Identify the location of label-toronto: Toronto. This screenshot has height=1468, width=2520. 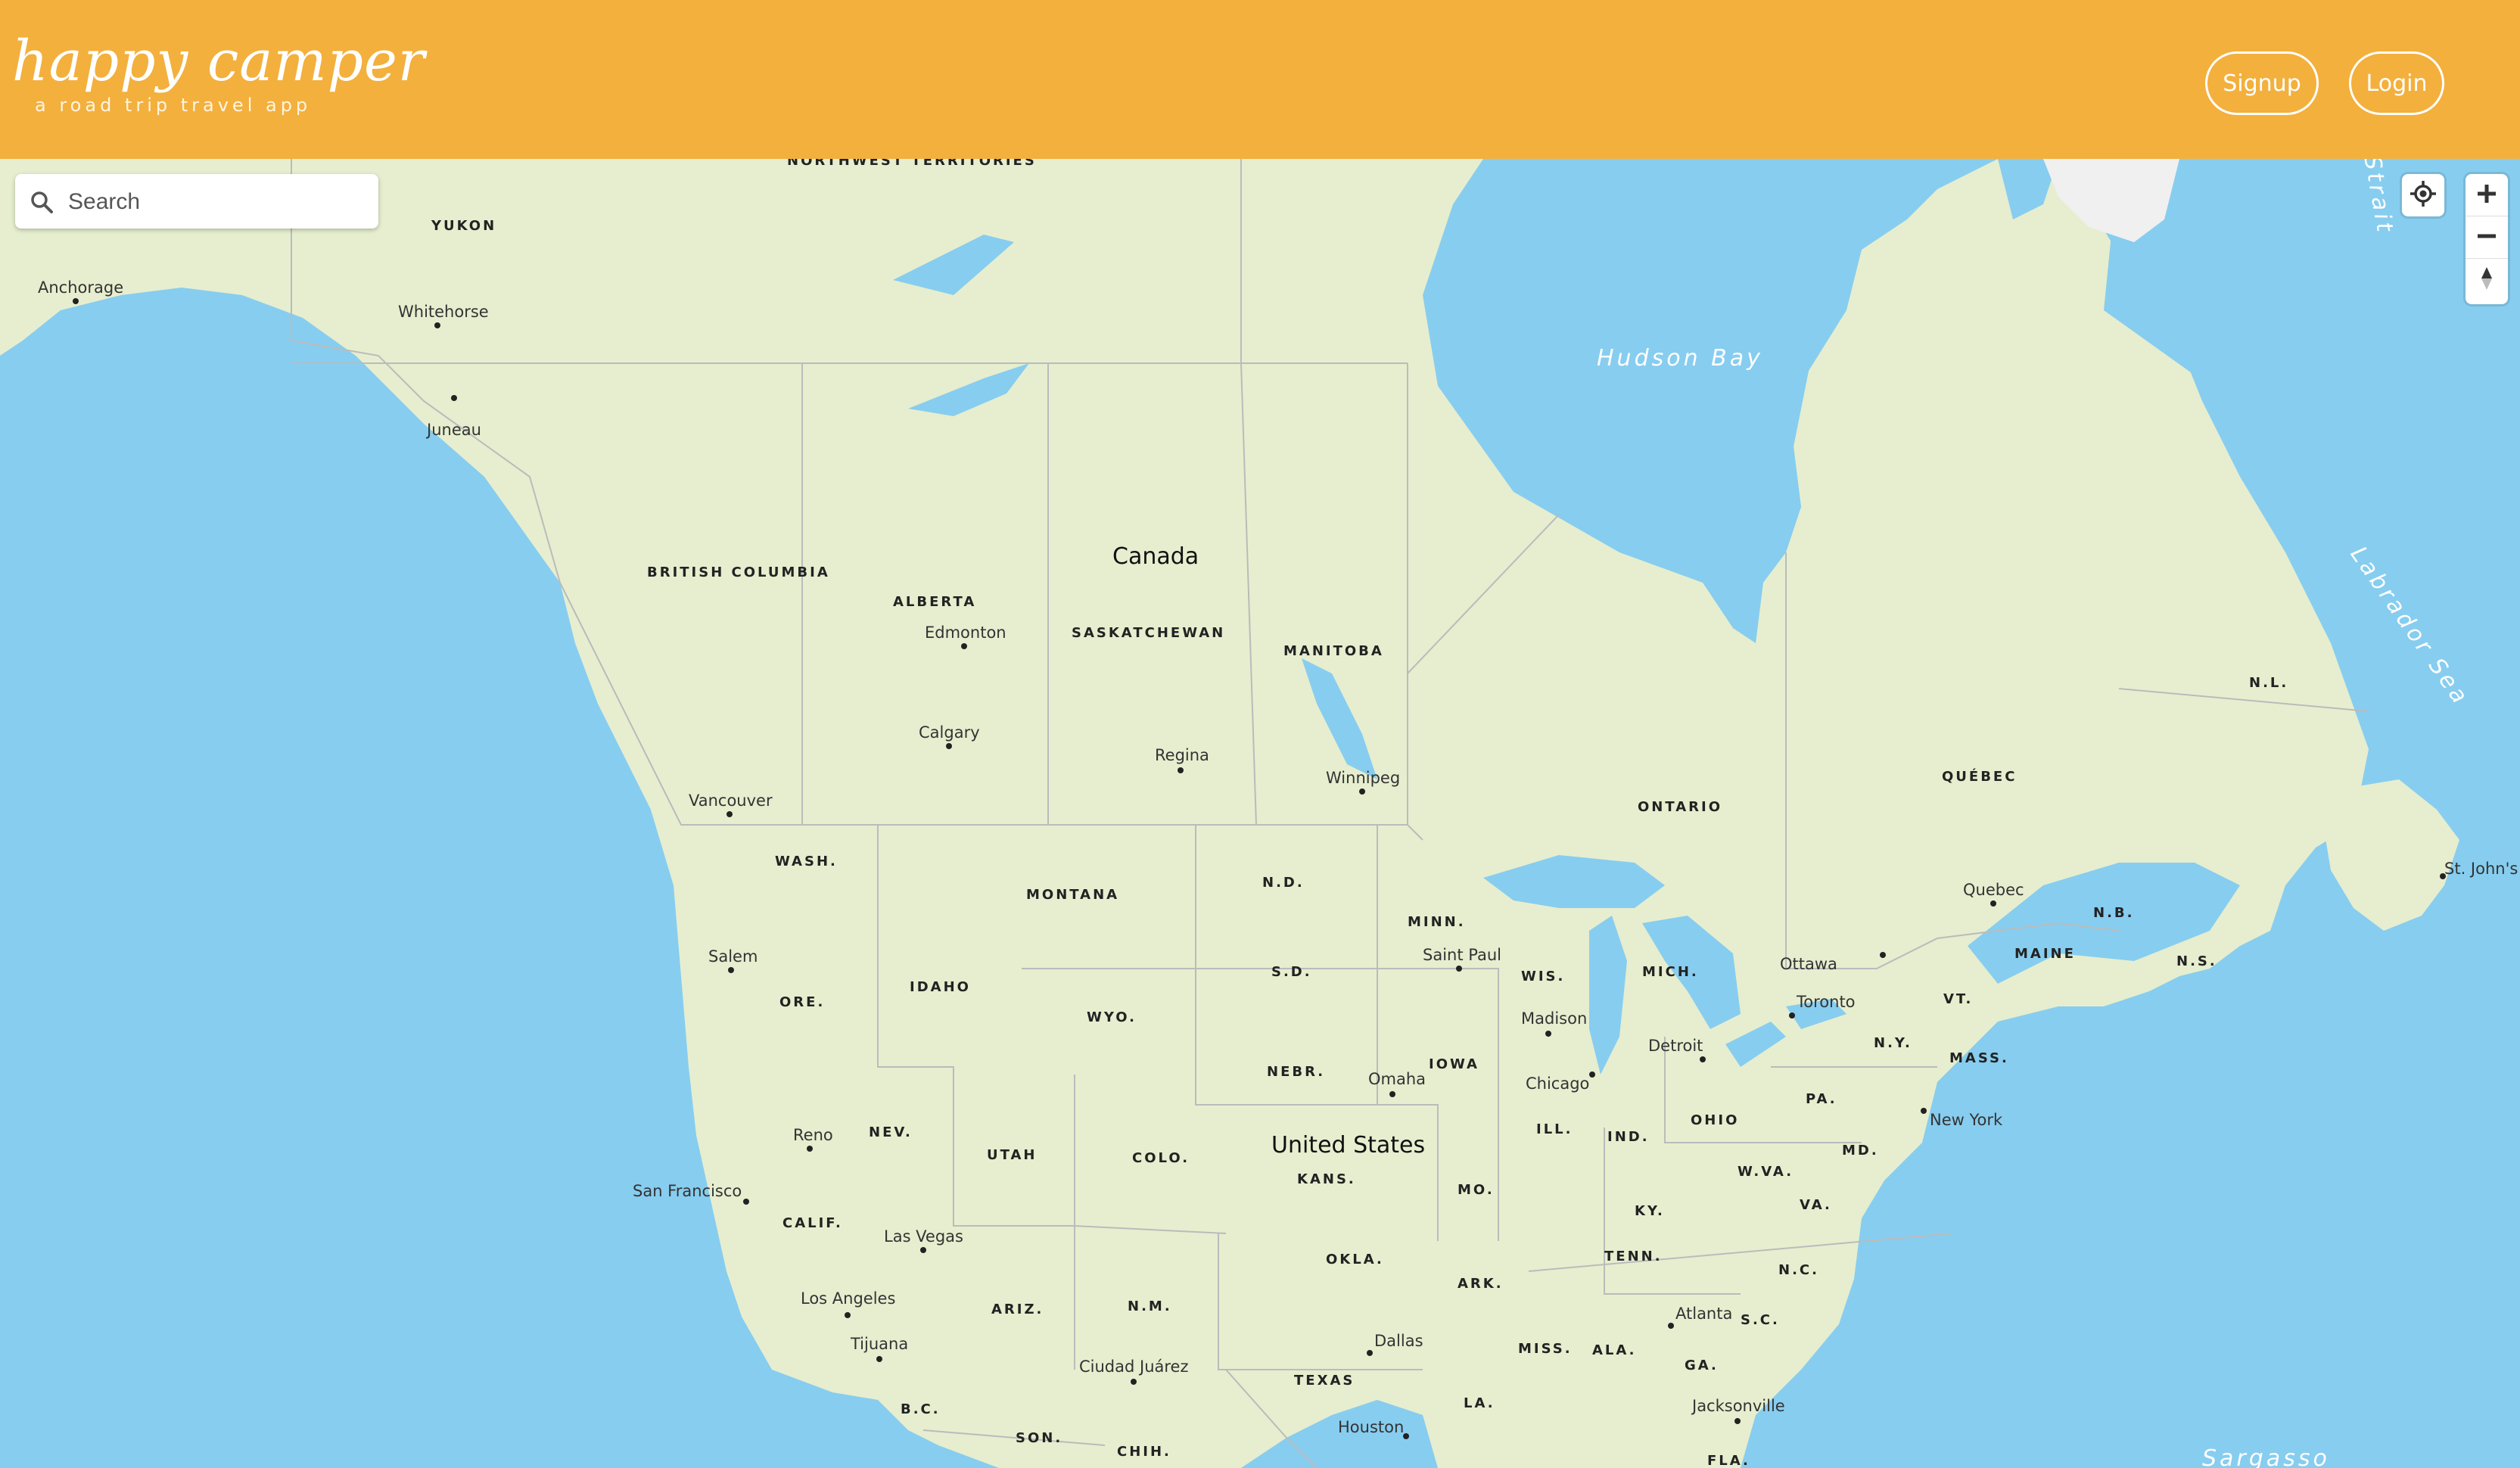
(1827, 1002).